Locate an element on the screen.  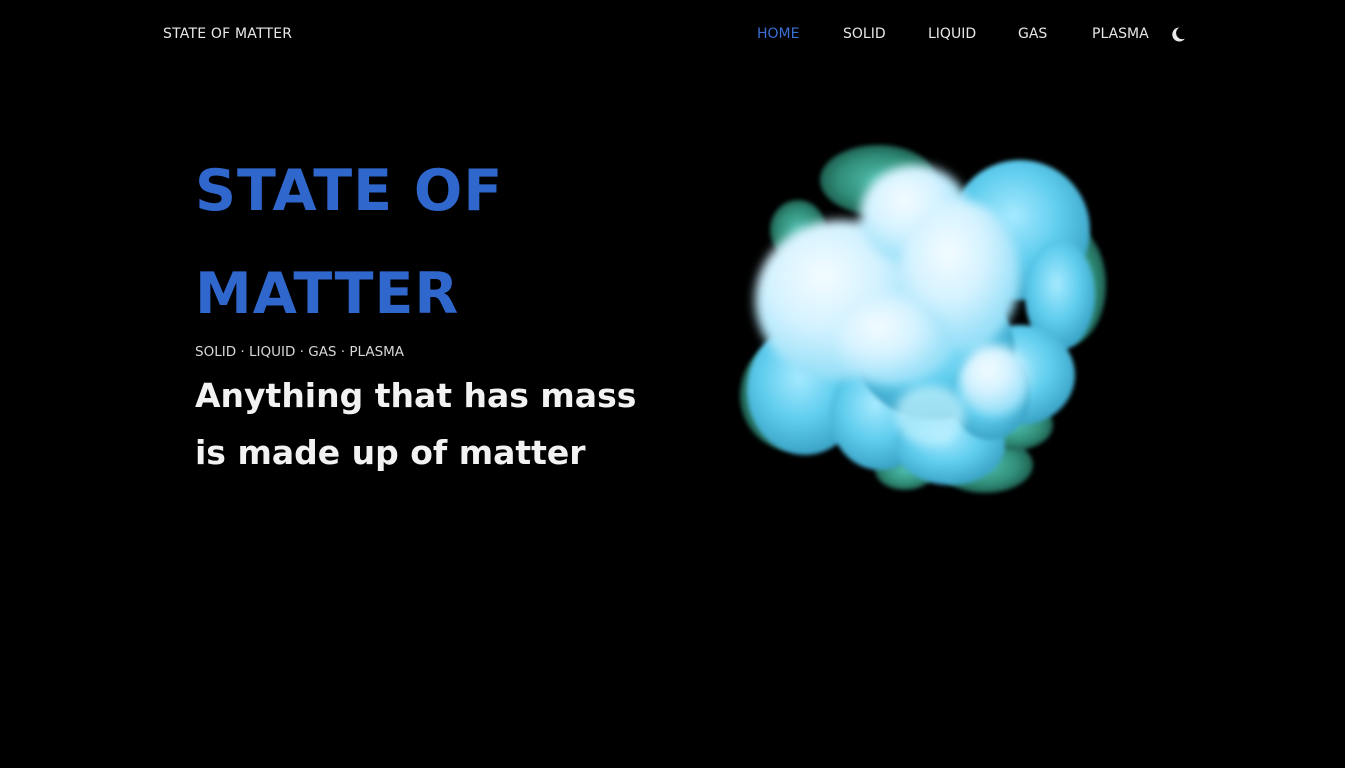
hero-title-line-1: STATE OF is located at coordinates (349, 191).